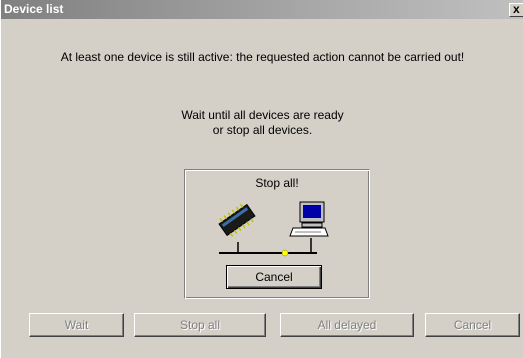 This screenshot has width=523, height=358. What do you see at coordinates (237, 220) in the screenshot?
I see `chip-icon` at bounding box center [237, 220].